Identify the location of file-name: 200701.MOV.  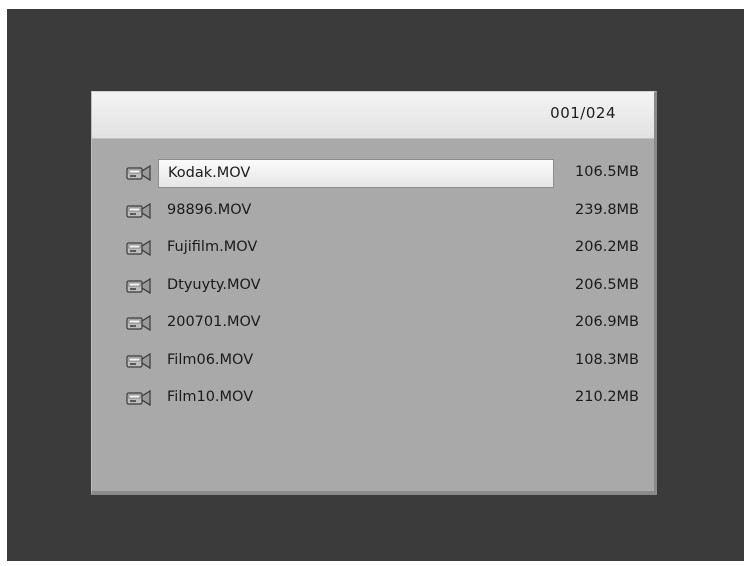
(214, 322).